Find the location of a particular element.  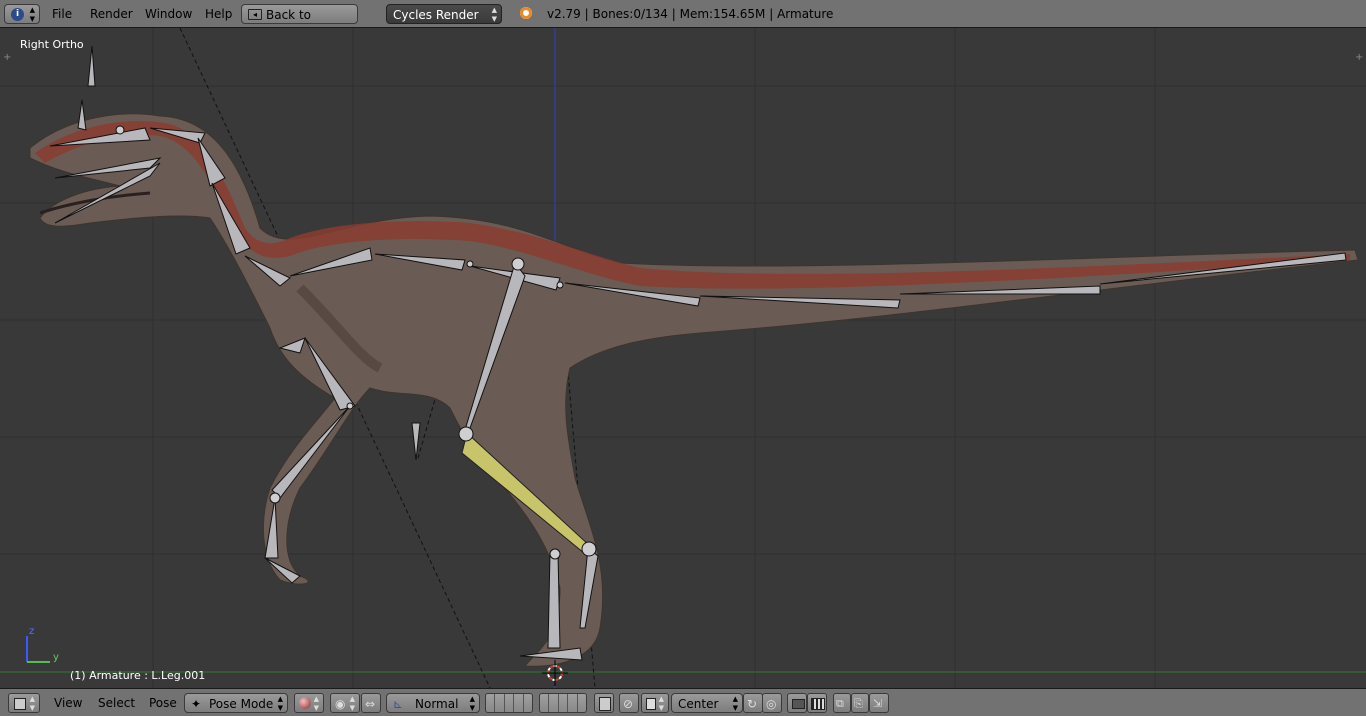

render-animation-button is located at coordinates (817, 703).